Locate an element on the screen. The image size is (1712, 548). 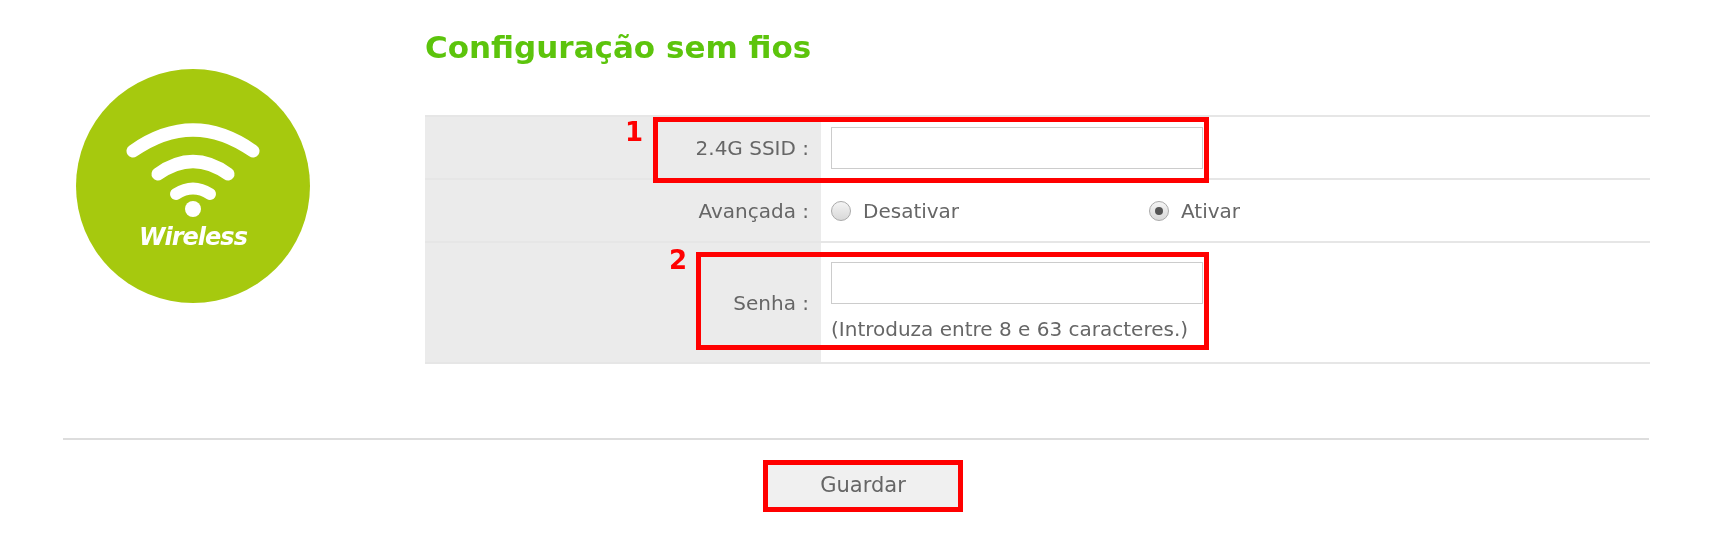
save-button: Guardar is located at coordinates (863, 486).